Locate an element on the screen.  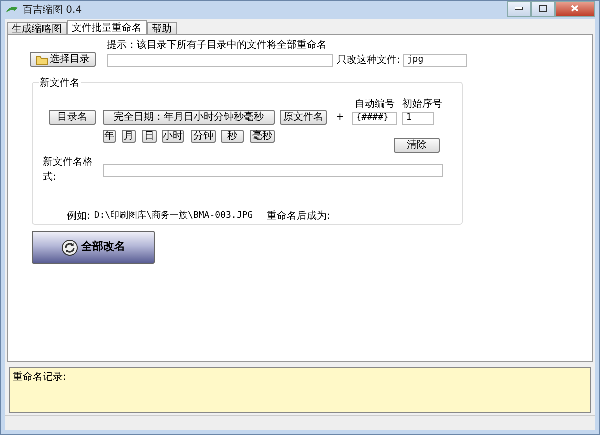
example-path: D:\印刷图库\商务一族\BMA-003.JPG is located at coordinates (174, 216).